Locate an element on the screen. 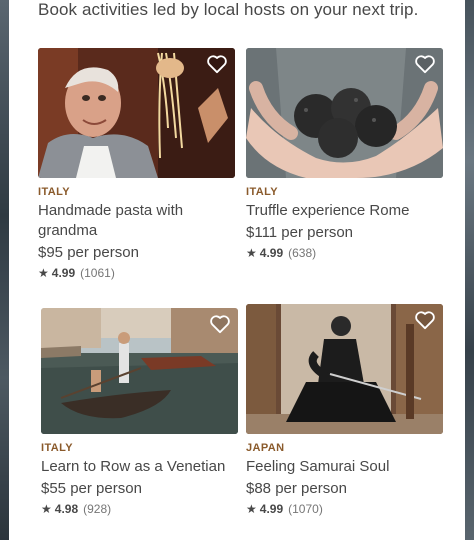 Image resolution: width=474 pixels, height=540 pixels. experience-rating: ★ 4.99 (1061) is located at coordinates (136, 273).